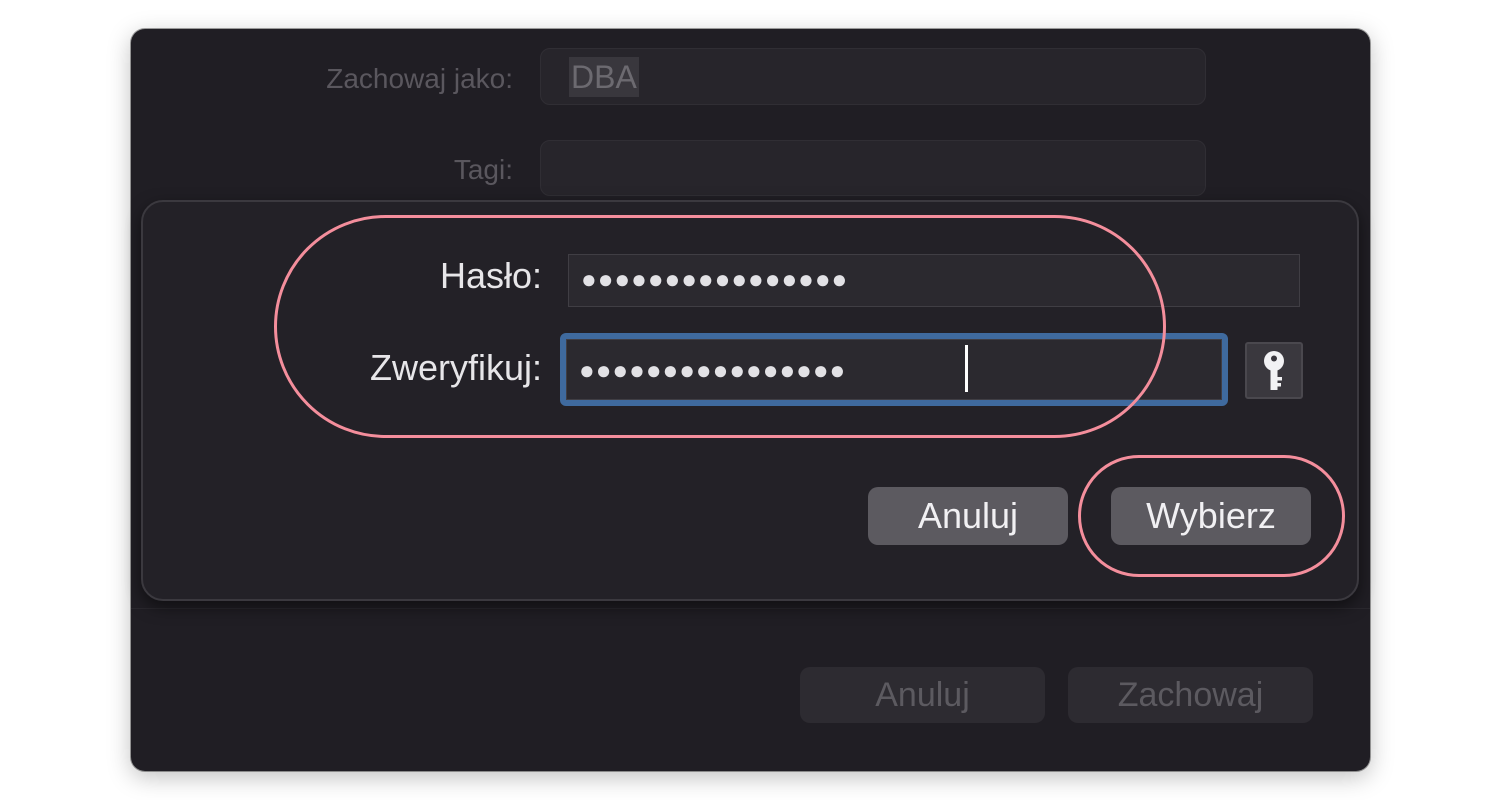  I want to click on password-value: ●●●●●●●●●●●●●●●●, so click(715, 279).